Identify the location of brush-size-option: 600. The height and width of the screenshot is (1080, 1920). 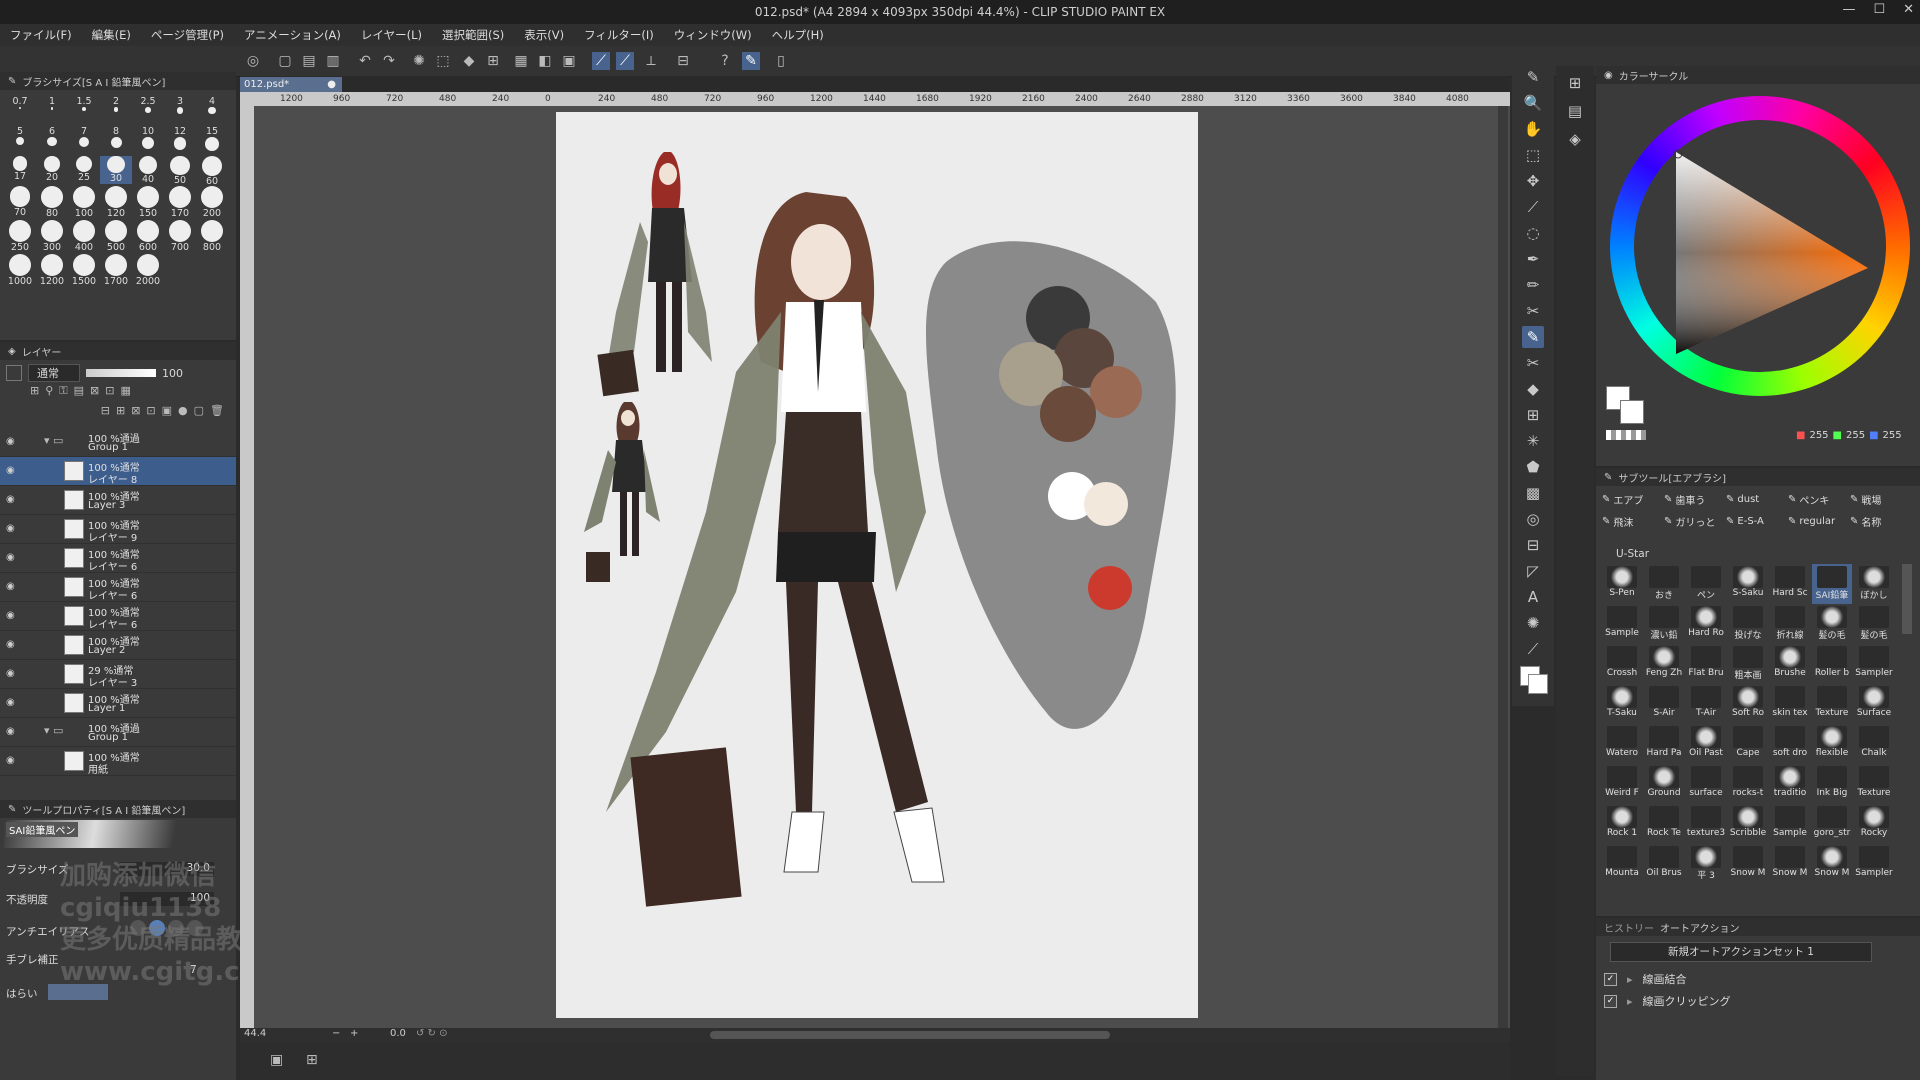
(148, 236).